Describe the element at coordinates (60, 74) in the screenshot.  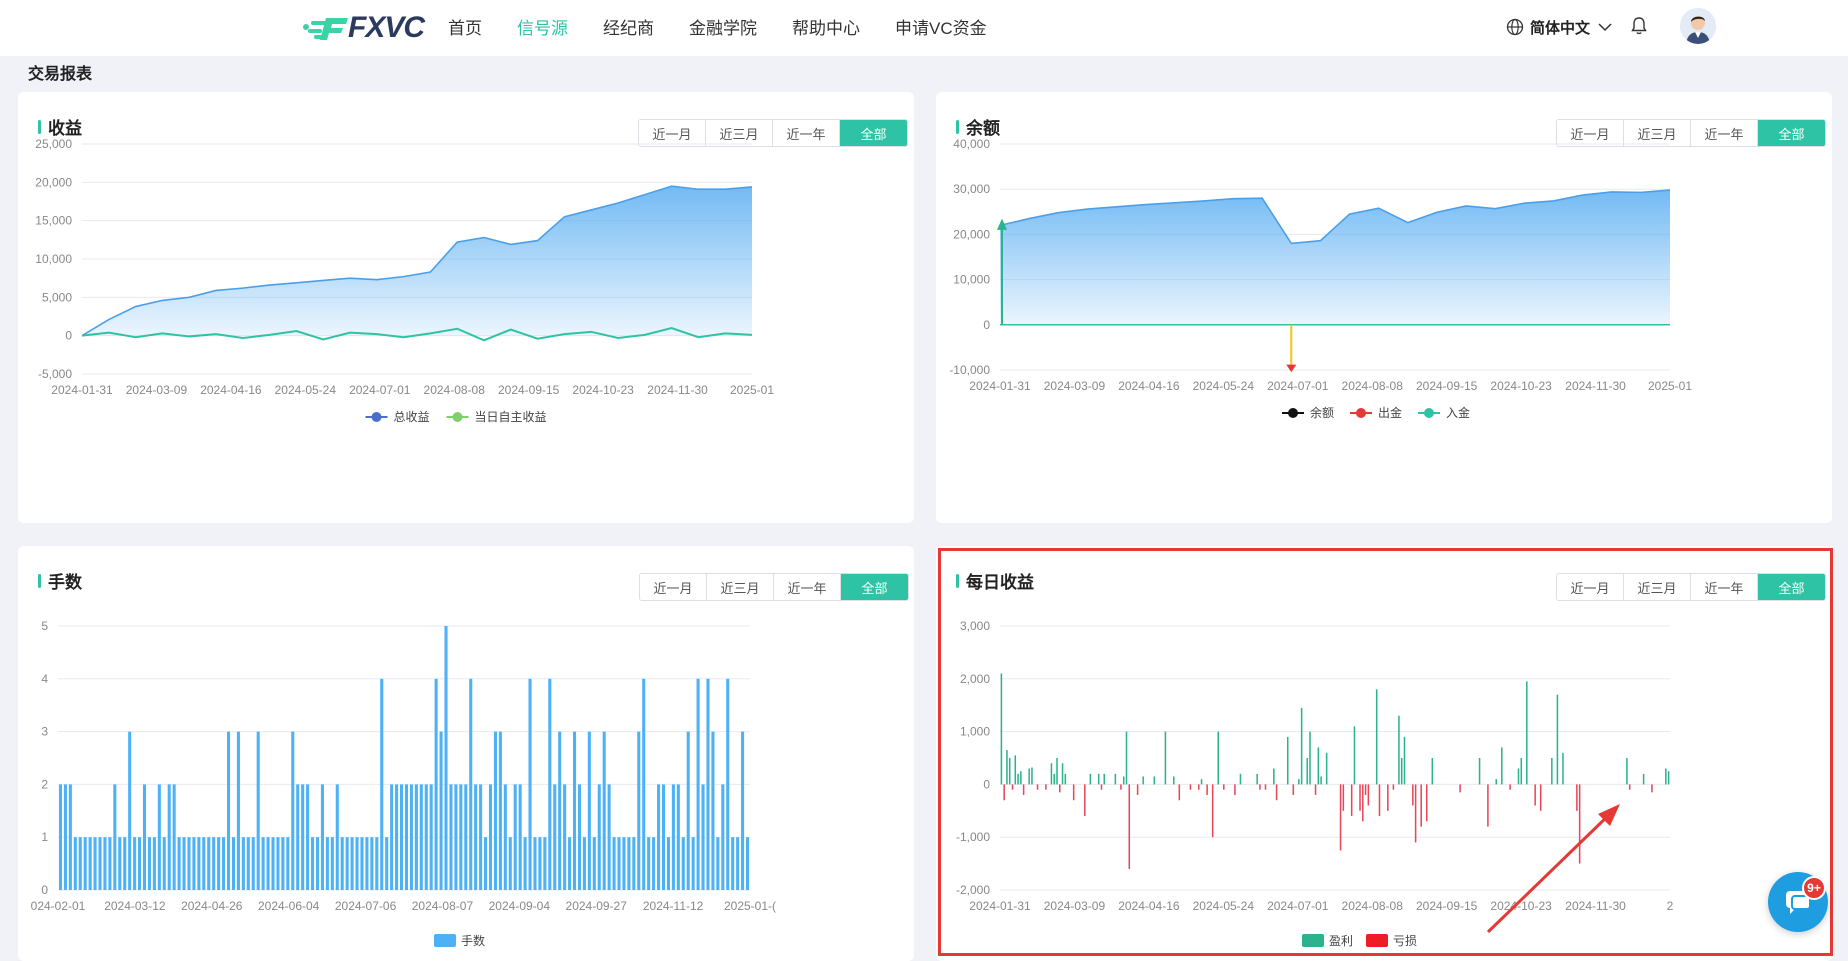
I see `section-title: 交易报表` at that location.